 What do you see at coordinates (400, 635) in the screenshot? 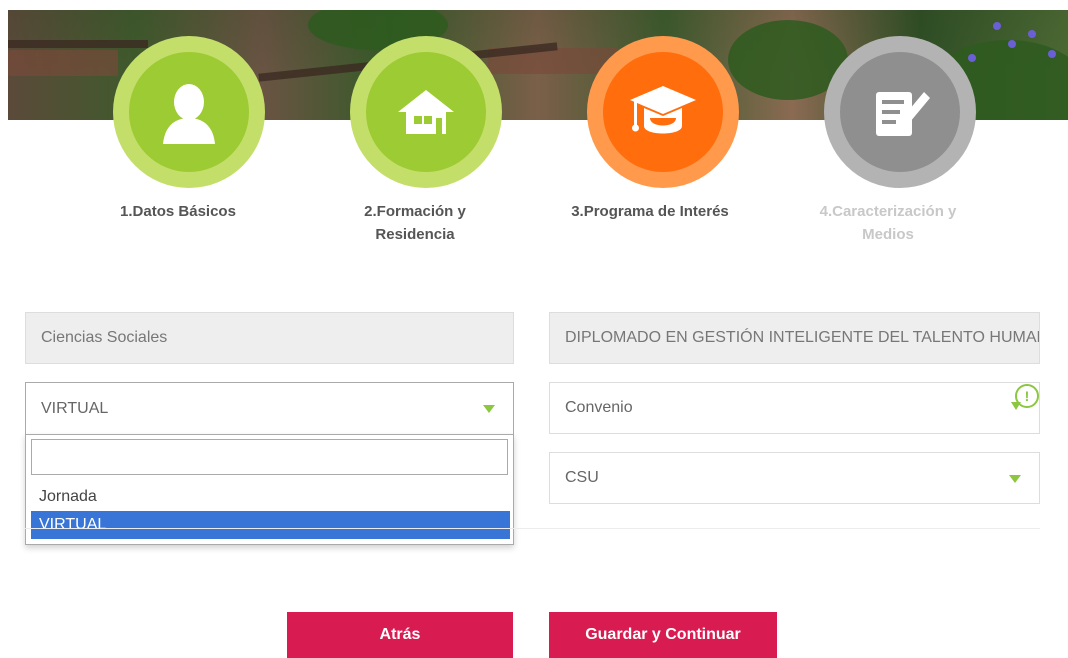
I see `back-button: Atrás` at bounding box center [400, 635].